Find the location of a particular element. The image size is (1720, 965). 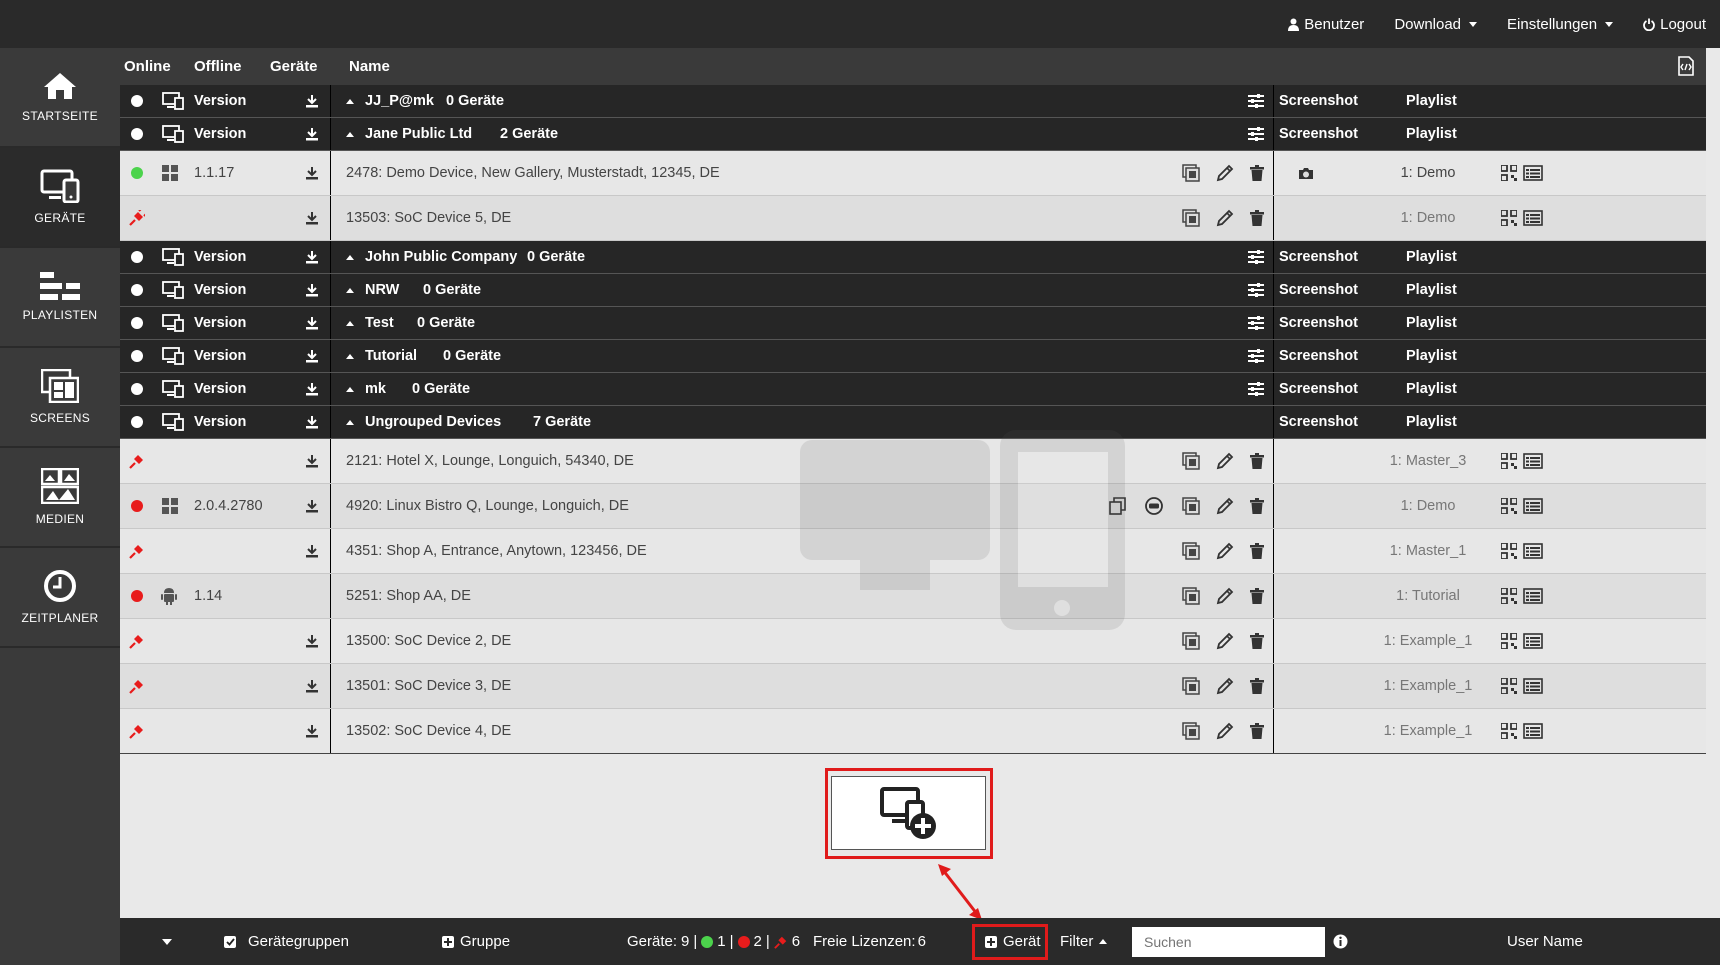

sidebar-item-scheduler: ZEITPLANER is located at coordinates (60, 598).